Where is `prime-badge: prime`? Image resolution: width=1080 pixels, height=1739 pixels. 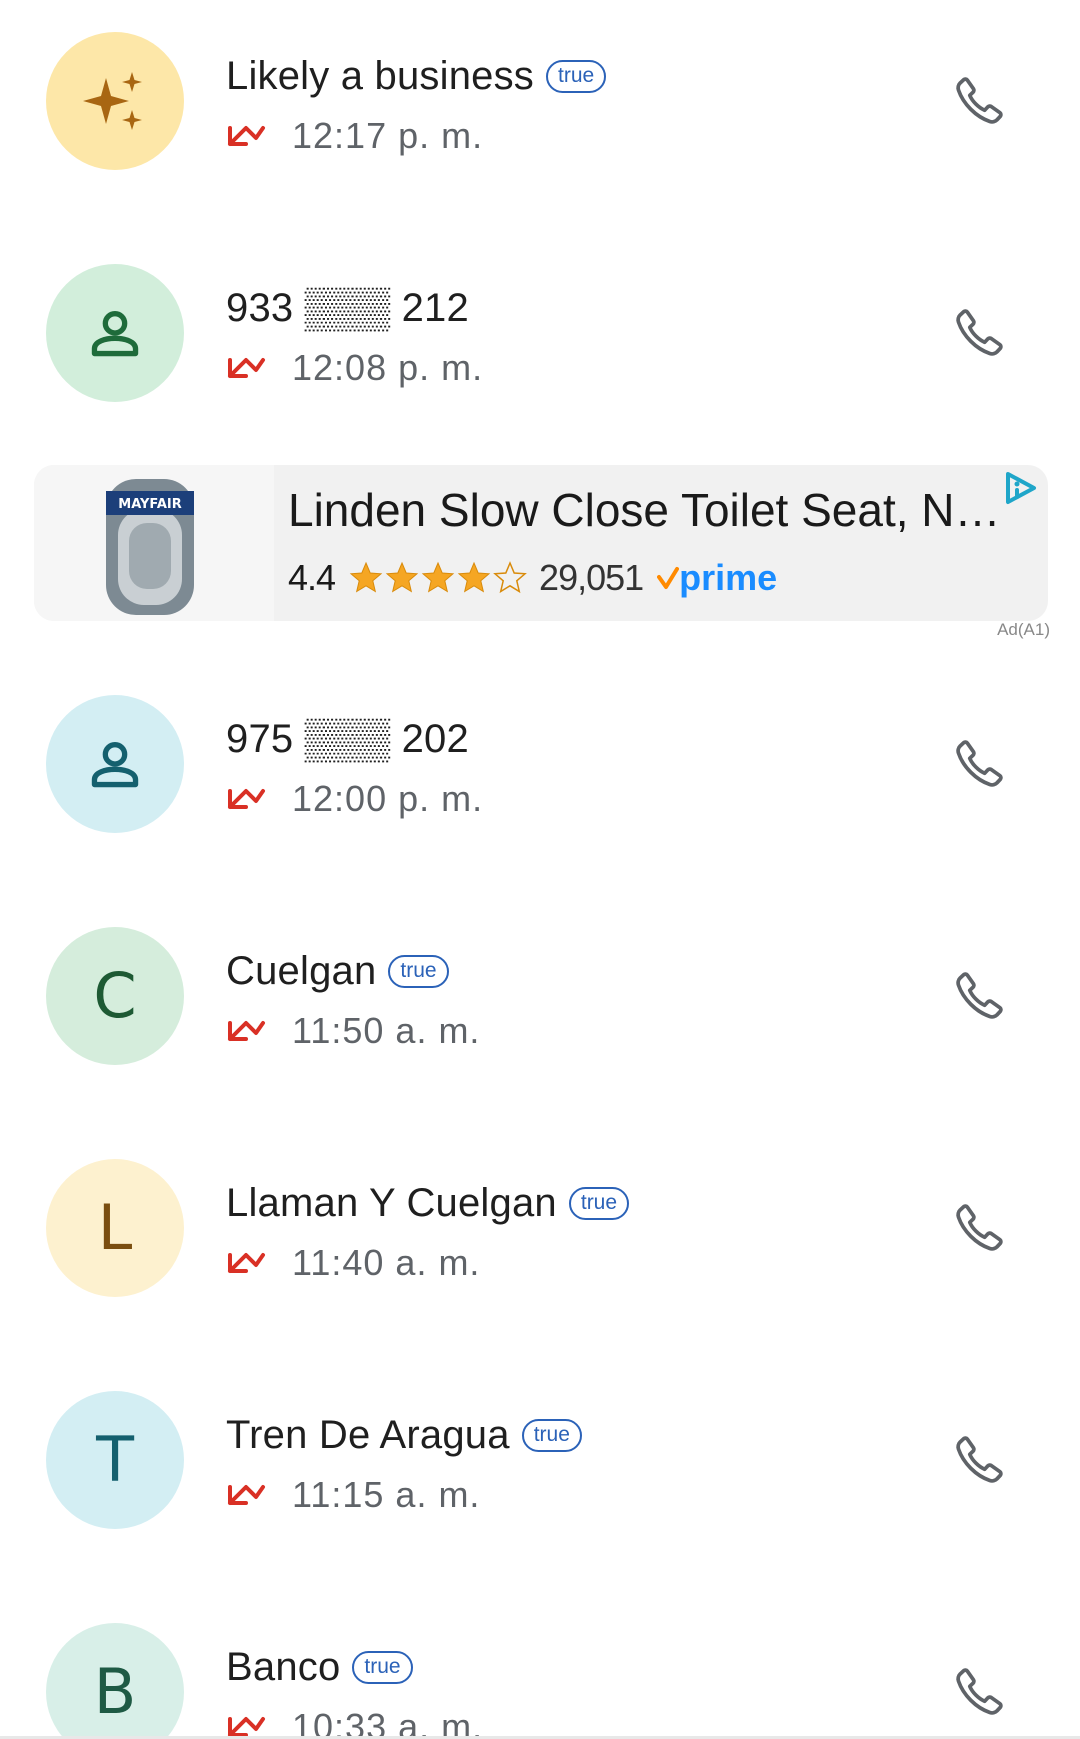 prime-badge: prime is located at coordinates (717, 578).